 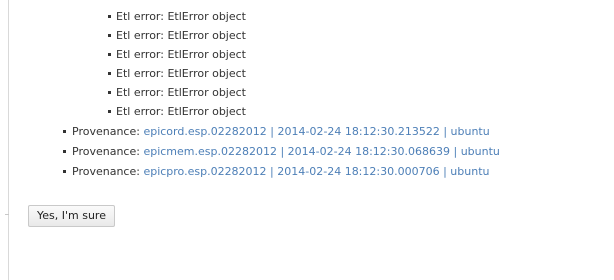 What do you see at coordinates (71, 216) in the screenshot?
I see `confirm-button: Yes, I'm sure` at bounding box center [71, 216].